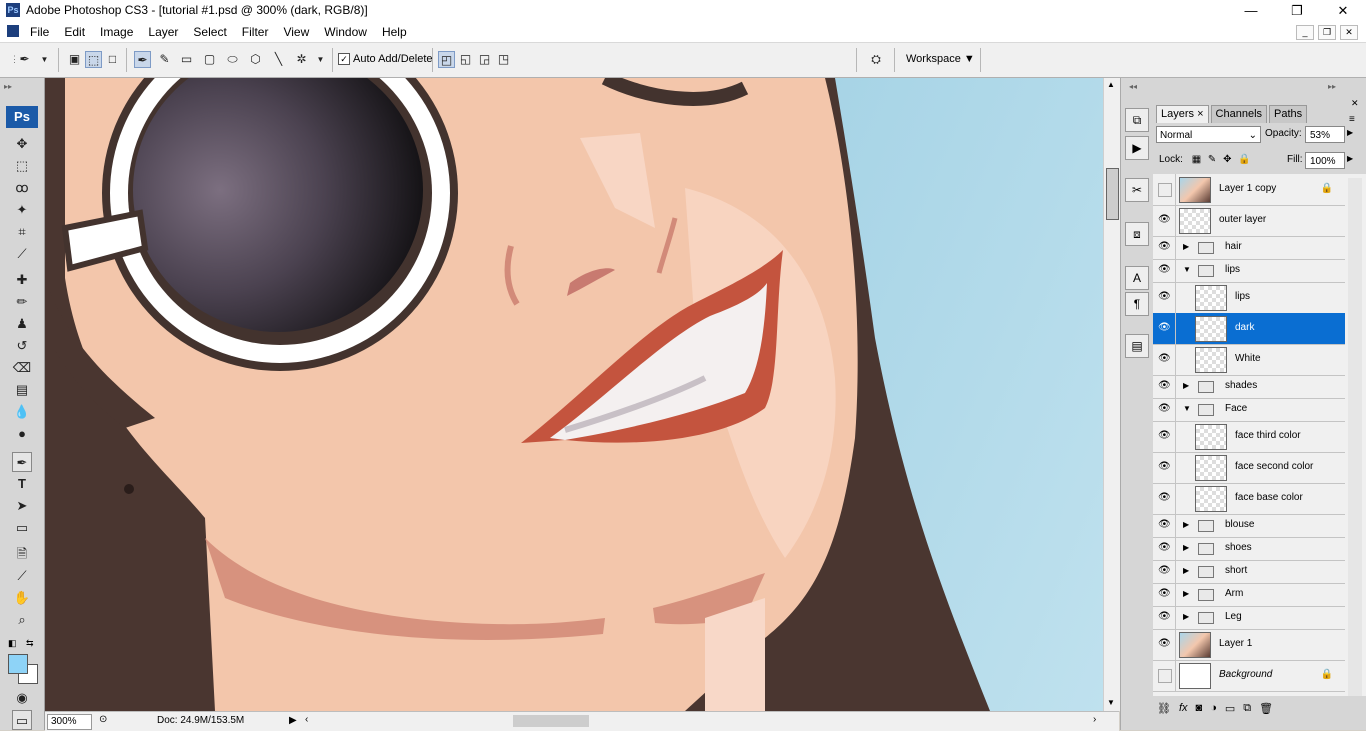 The width and height of the screenshot is (1366, 731). What do you see at coordinates (1249, 221) in the screenshot?
I see `layer-row: 👁 outer layer` at bounding box center [1249, 221].